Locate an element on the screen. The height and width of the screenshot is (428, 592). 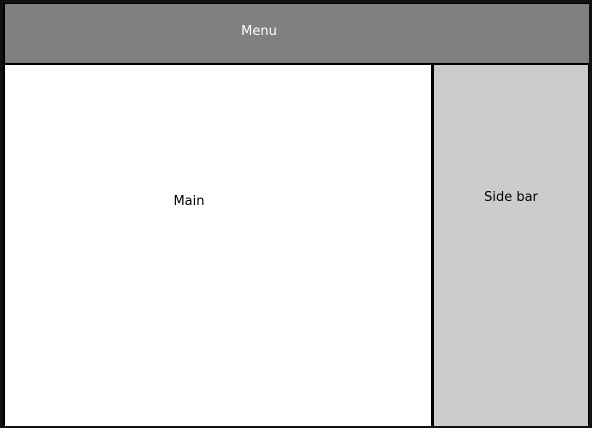
main-label: Main is located at coordinates (189, 201).